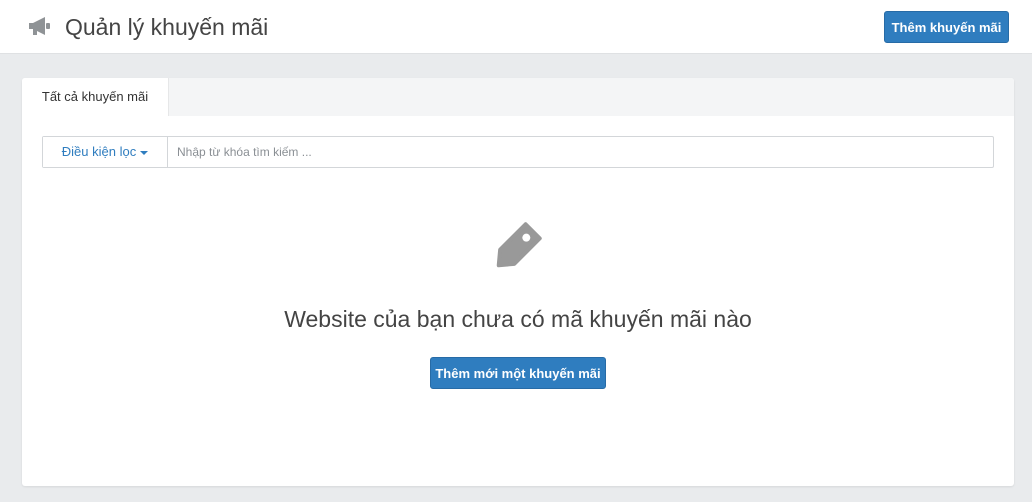  I want to click on caret-down-icon, so click(144, 152).